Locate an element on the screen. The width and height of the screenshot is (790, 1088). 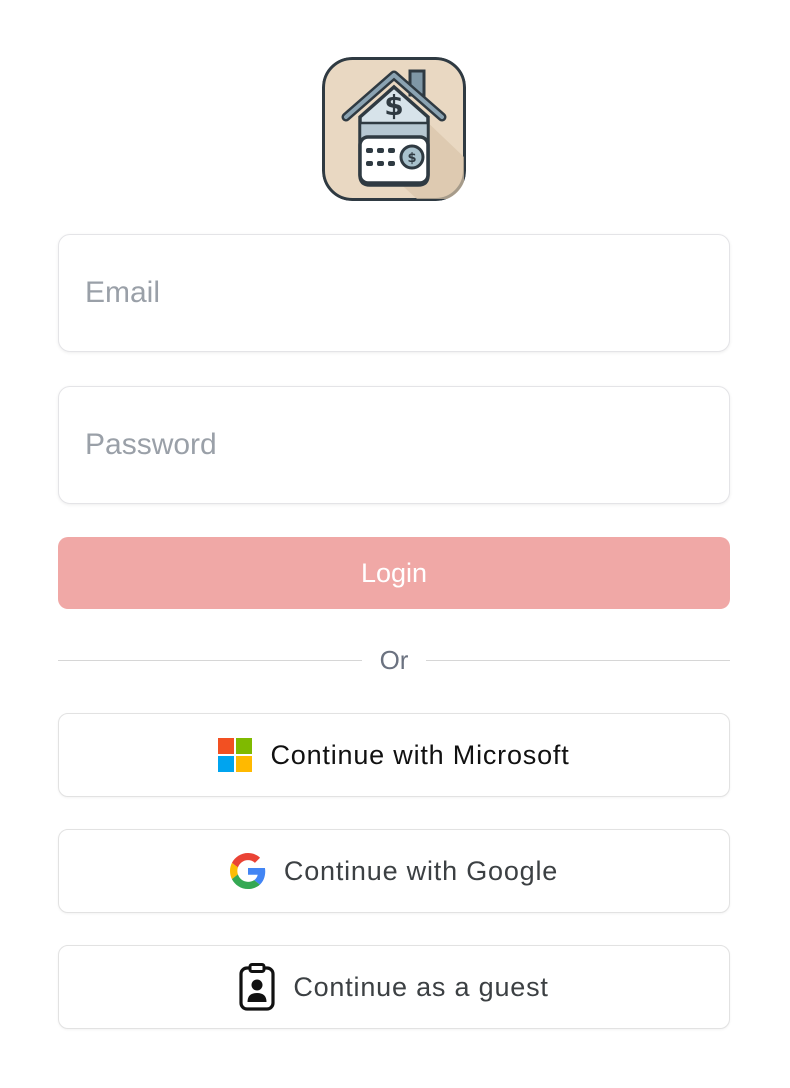
house-calculator-dollar-icon: $ $ is located at coordinates (394, 129).